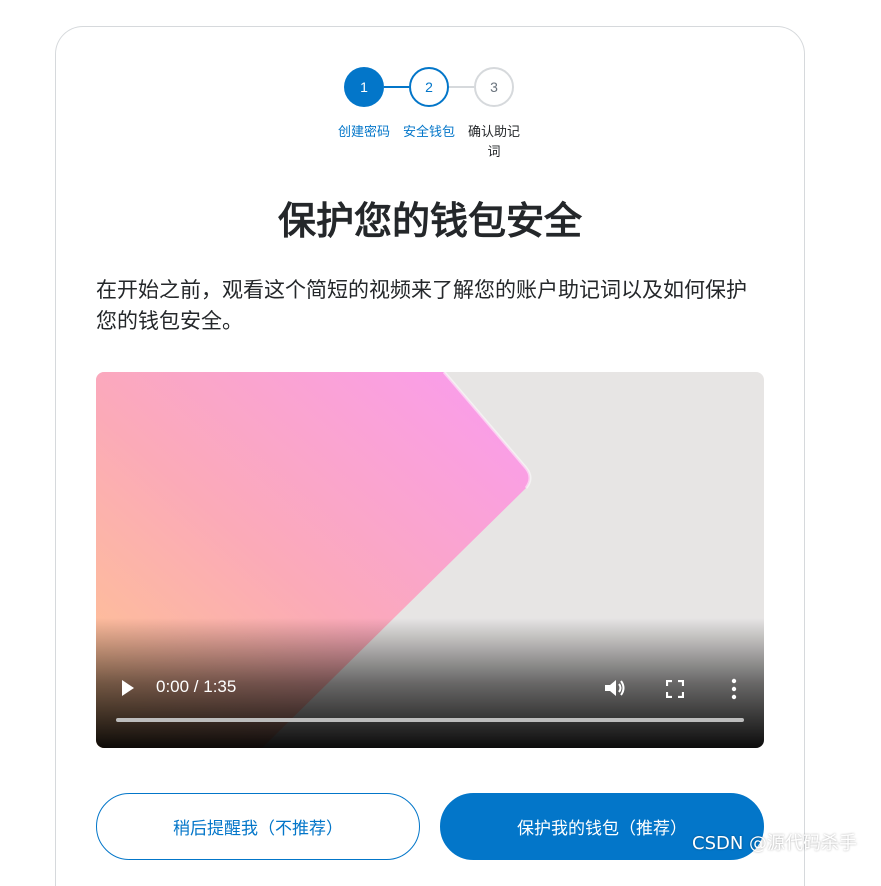 Image resolution: width=881 pixels, height=886 pixels. I want to click on more-vertical-icon, so click(734, 689).